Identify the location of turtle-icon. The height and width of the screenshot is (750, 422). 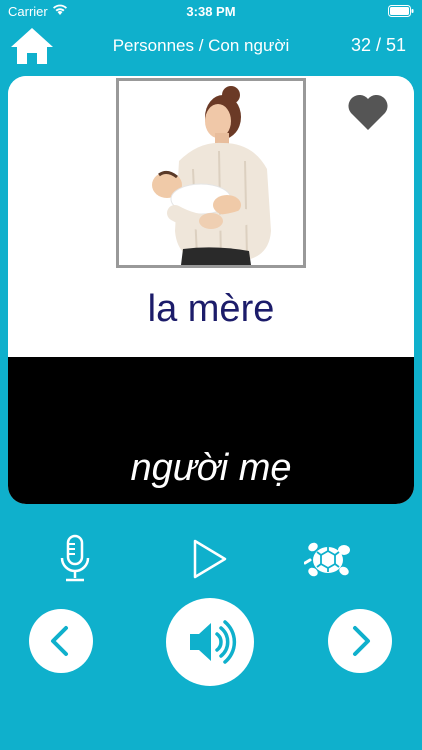
(326, 559).